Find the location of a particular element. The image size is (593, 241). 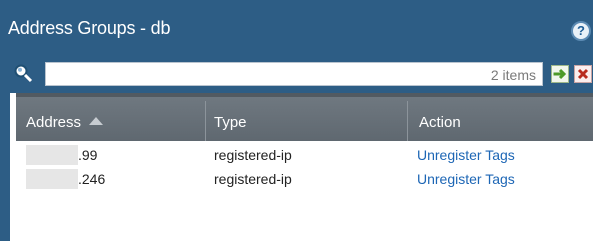

items-count: 2 items is located at coordinates (513, 75).